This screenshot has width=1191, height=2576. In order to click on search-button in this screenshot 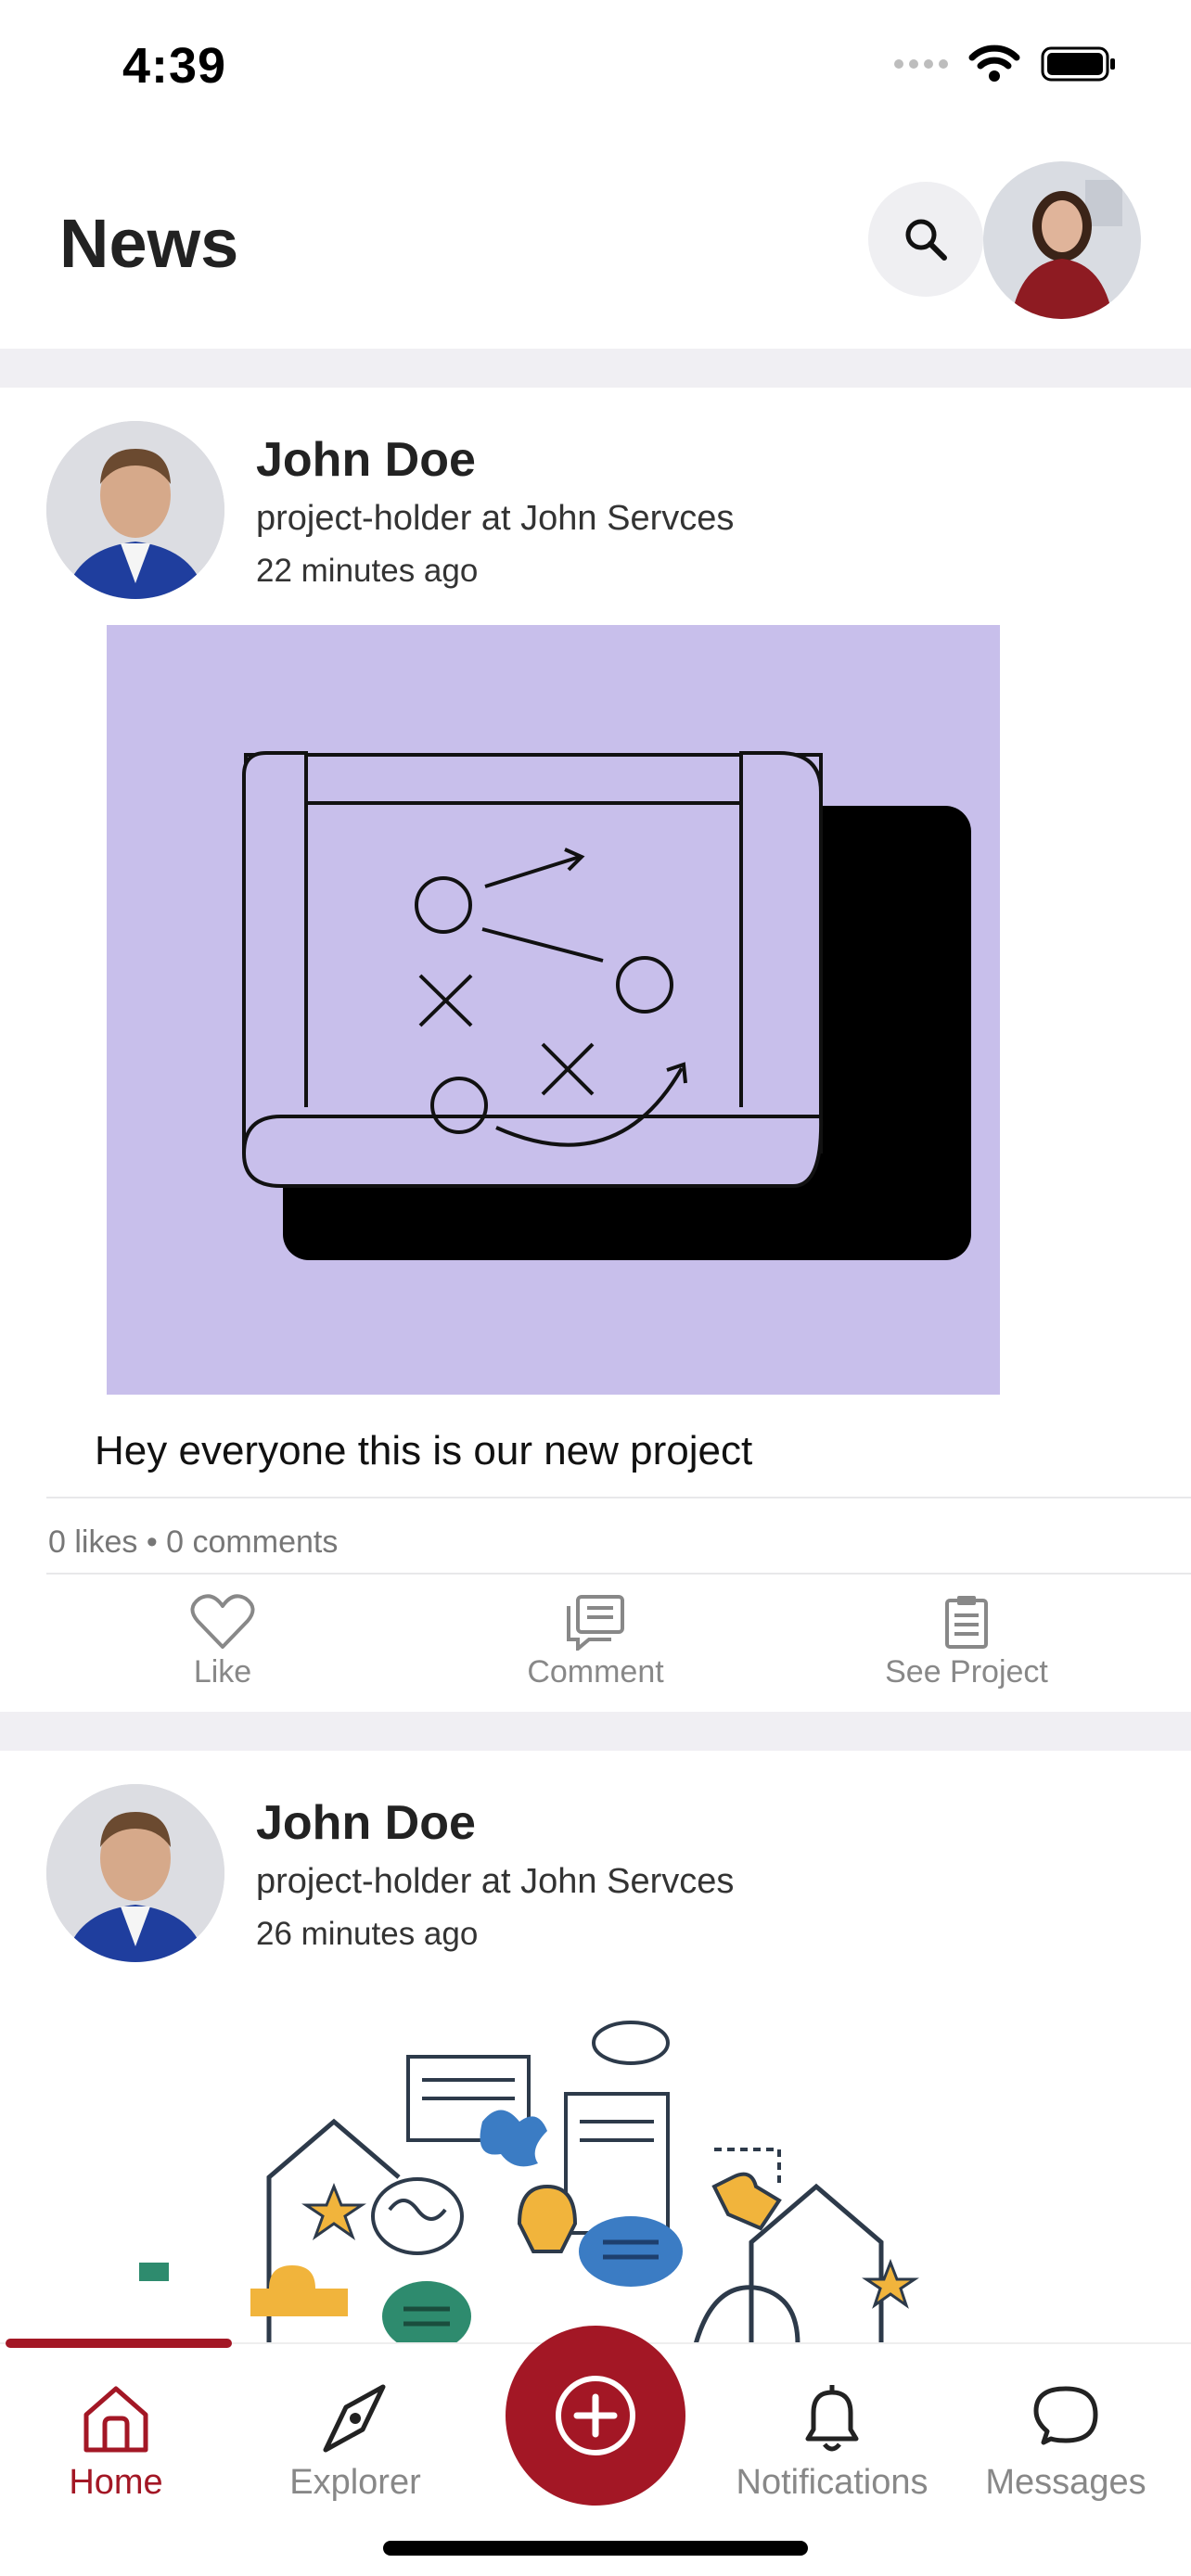, I will do `click(925, 239)`.